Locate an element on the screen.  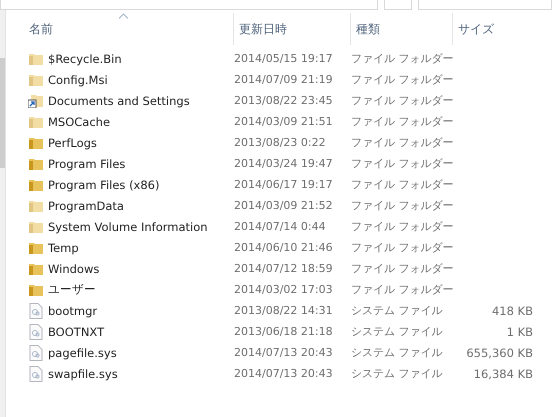
modified-date: 2014/06/10 21:46 is located at coordinates (284, 247).